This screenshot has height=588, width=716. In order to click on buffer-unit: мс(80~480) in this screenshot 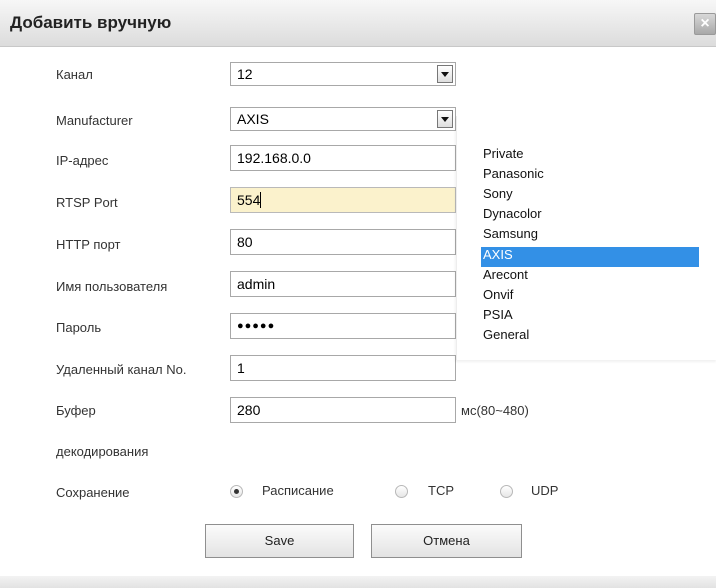, I will do `click(495, 410)`.